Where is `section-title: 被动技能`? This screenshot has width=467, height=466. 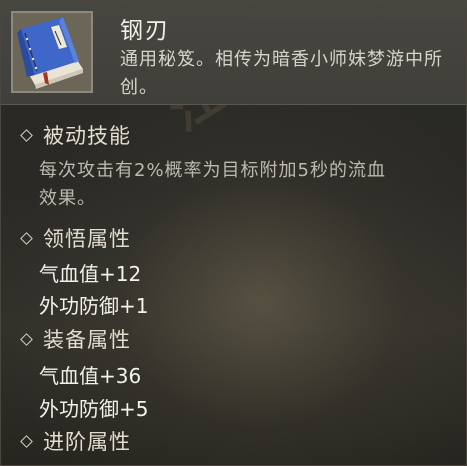
section-title: 被动技能 is located at coordinates (87, 136).